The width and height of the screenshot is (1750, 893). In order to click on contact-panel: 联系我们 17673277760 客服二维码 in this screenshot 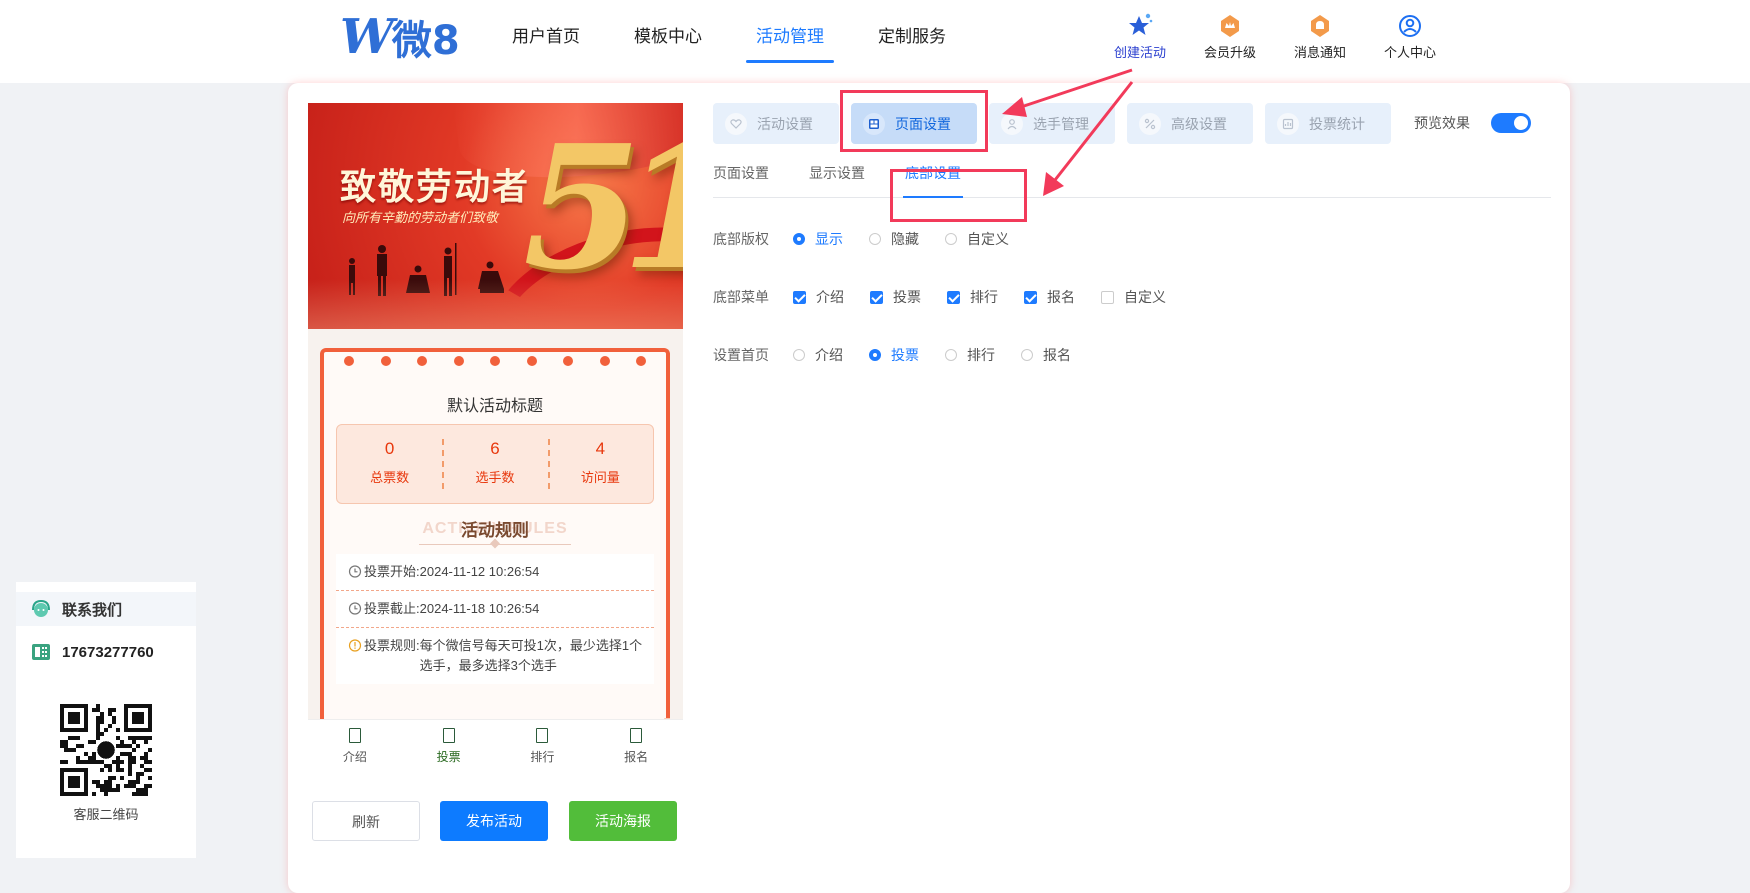, I will do `click(106, 720)`.